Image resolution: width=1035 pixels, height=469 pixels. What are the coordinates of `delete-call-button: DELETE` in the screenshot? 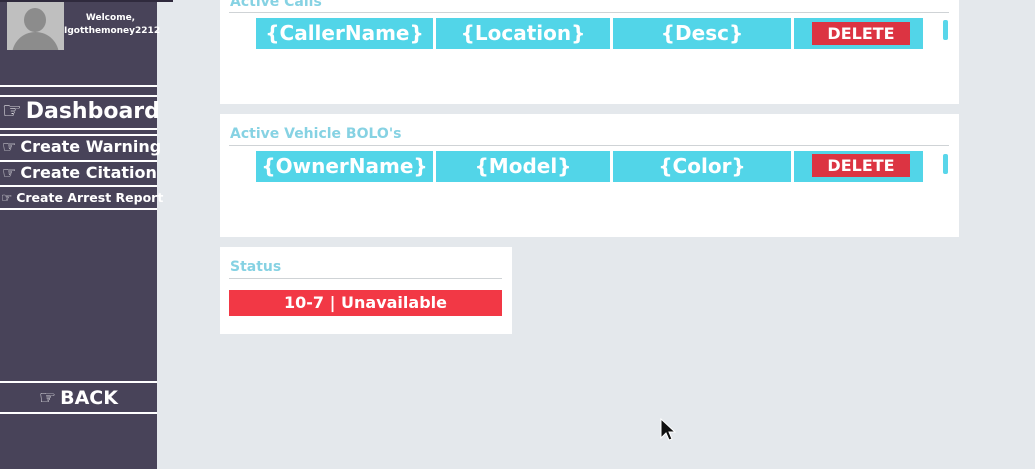 It's located at (861, 33).